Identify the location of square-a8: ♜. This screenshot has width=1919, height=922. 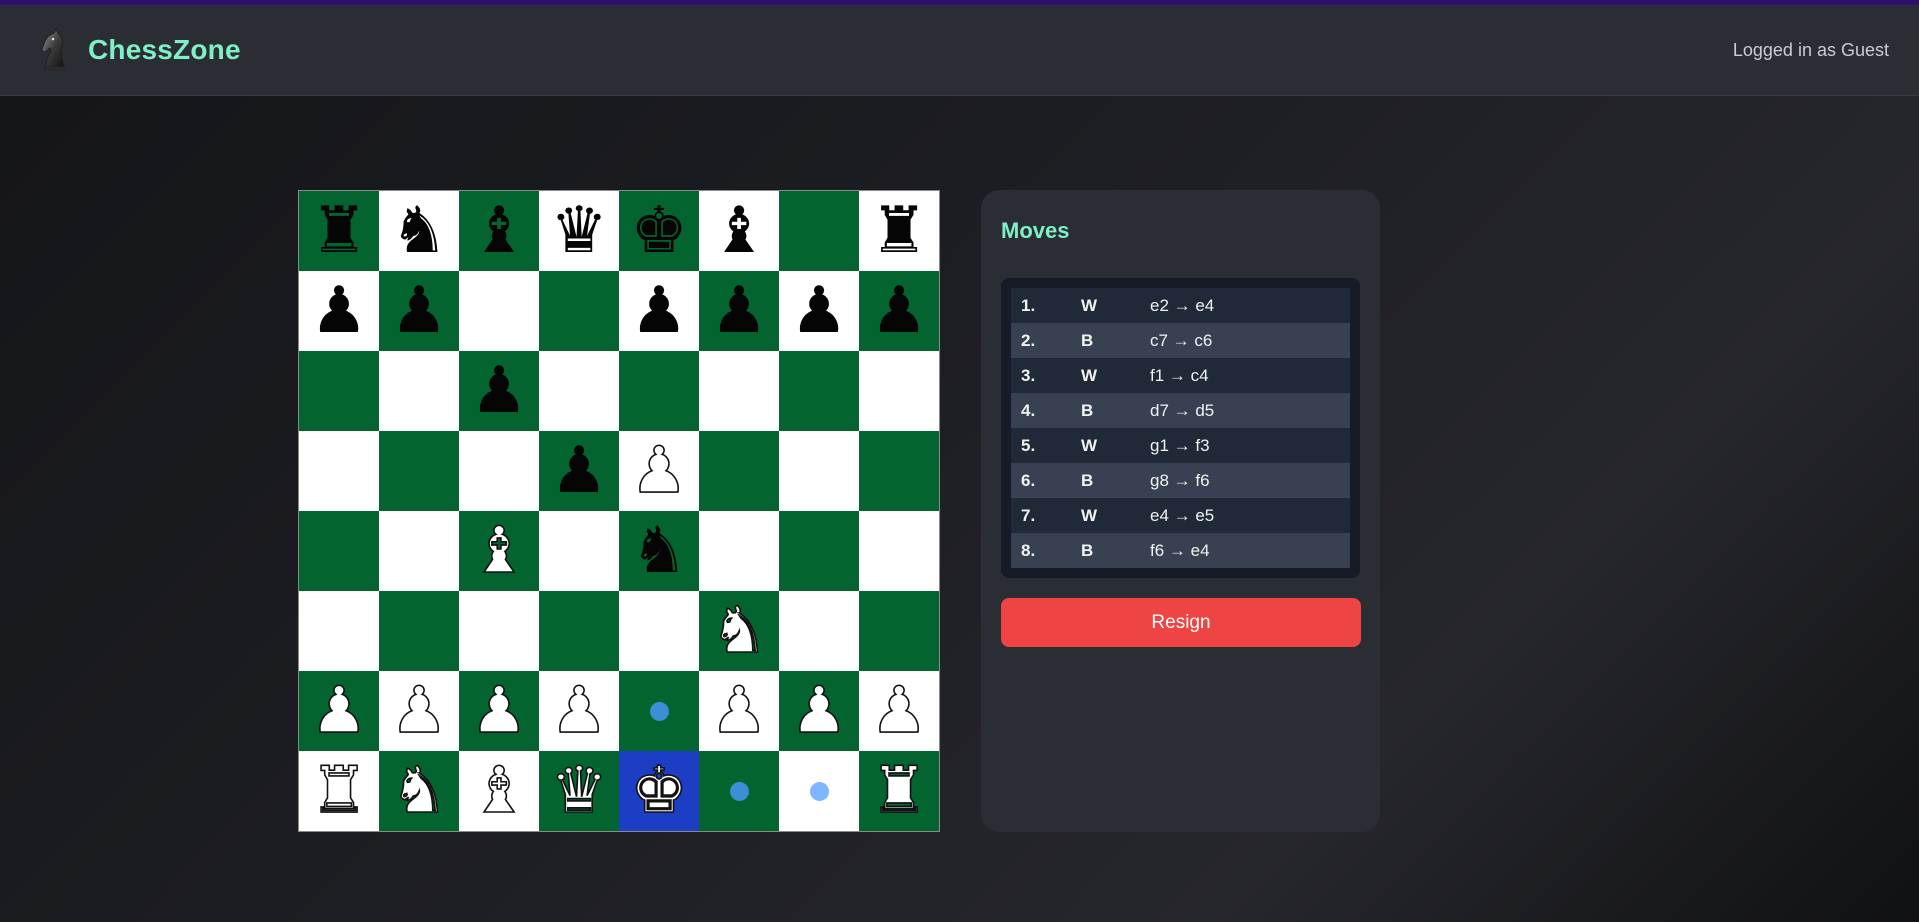
(339, 231).